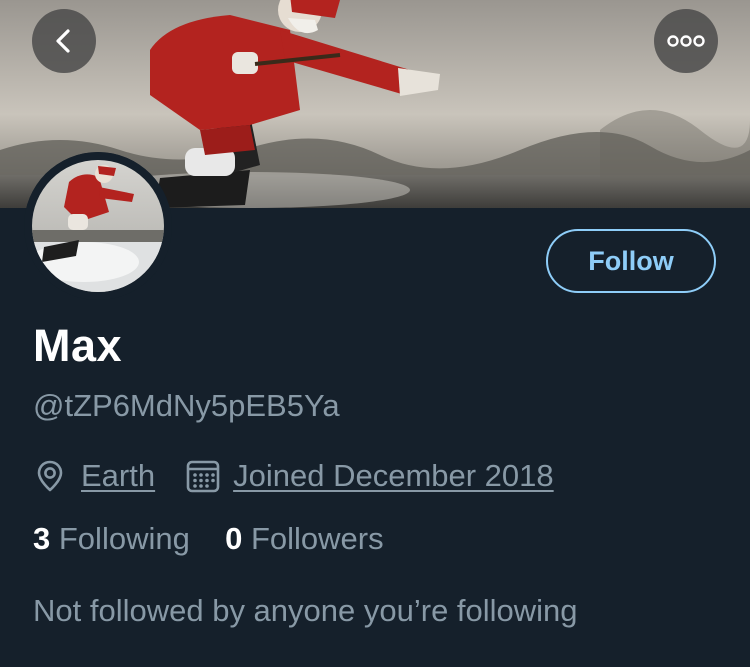  I want to click on avatar-image, so click(98, 226).